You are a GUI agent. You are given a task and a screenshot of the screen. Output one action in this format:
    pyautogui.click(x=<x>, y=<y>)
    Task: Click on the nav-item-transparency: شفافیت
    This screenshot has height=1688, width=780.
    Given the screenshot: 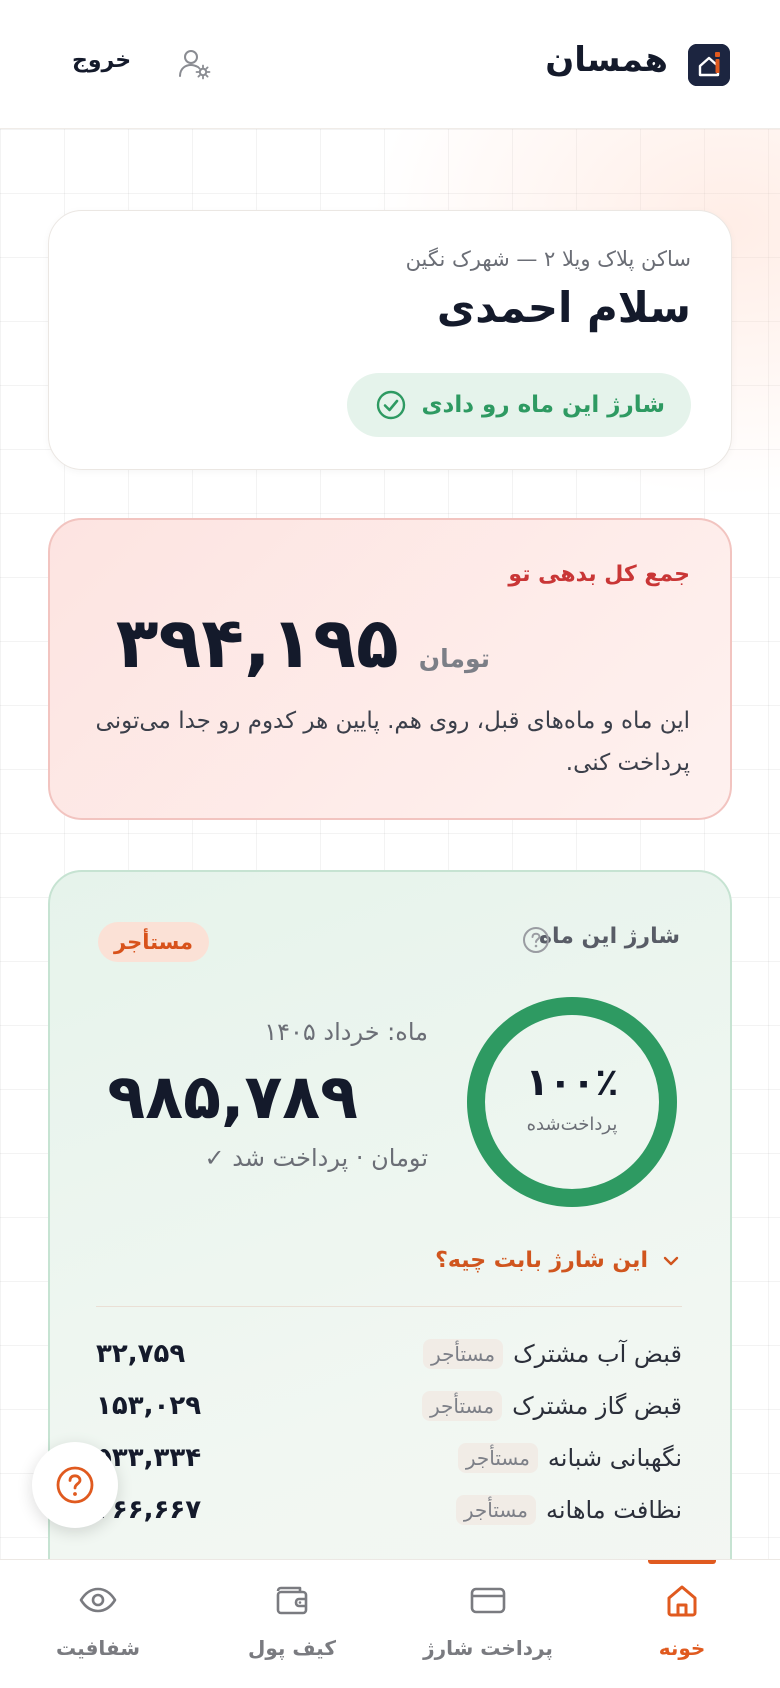 What is the action you would take?
    pyautogui.click(x=98, y=1624)
    